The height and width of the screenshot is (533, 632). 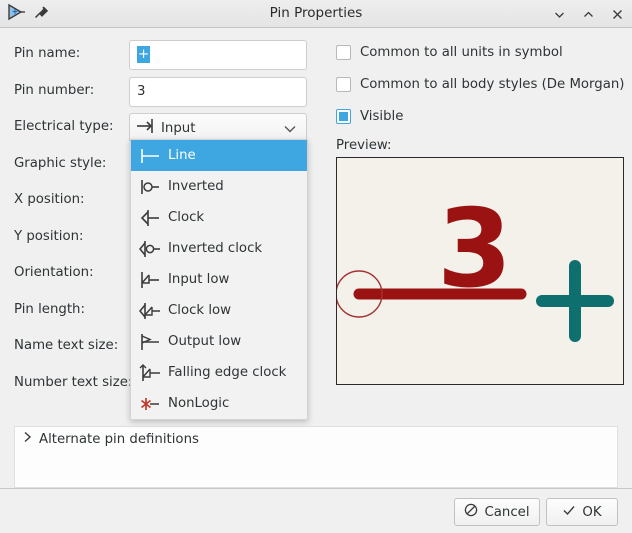 I want to click on dropdown-item-line: Line, so click(x=219, y=155).